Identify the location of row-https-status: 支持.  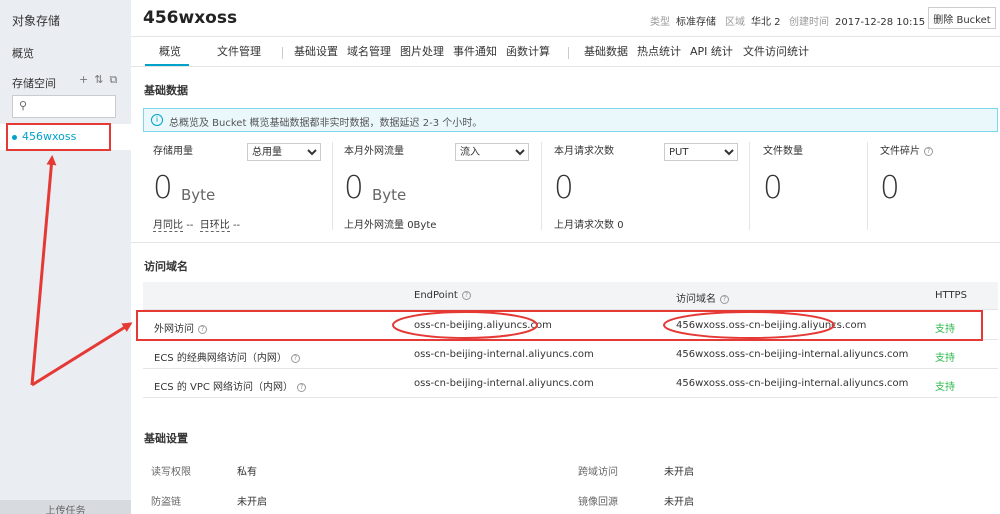
(945, 329).